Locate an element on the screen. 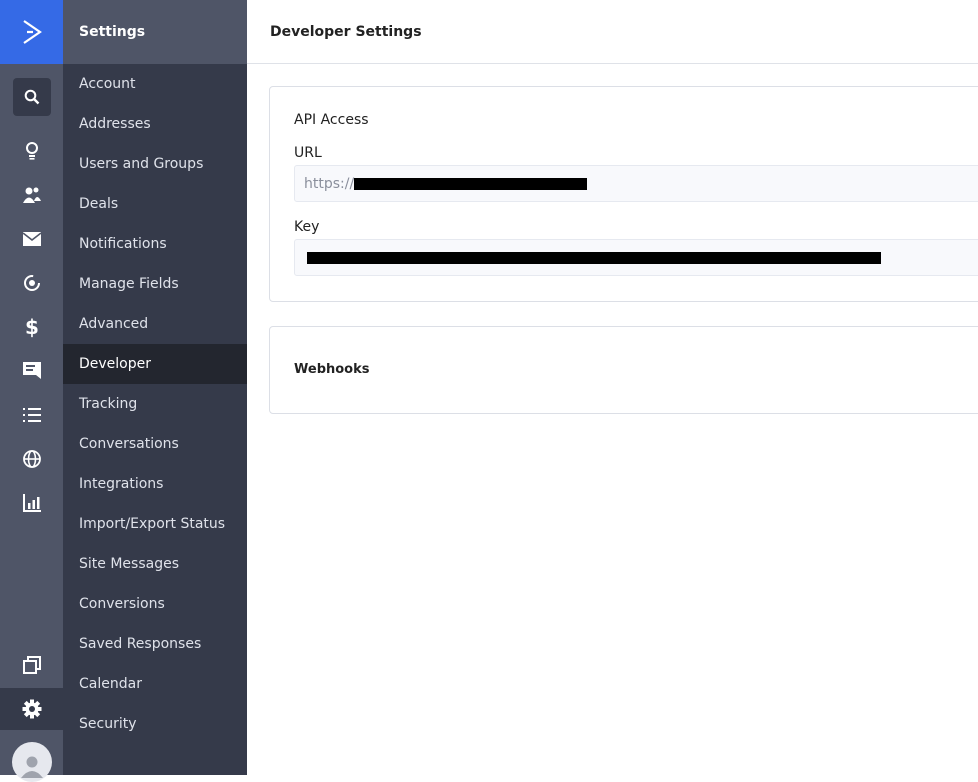  webhooks-title: Webhooks is located at coordinates (332, 369).